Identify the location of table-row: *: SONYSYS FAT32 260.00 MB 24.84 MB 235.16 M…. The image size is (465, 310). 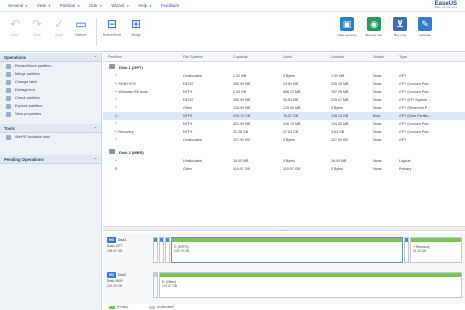
(284, 84).